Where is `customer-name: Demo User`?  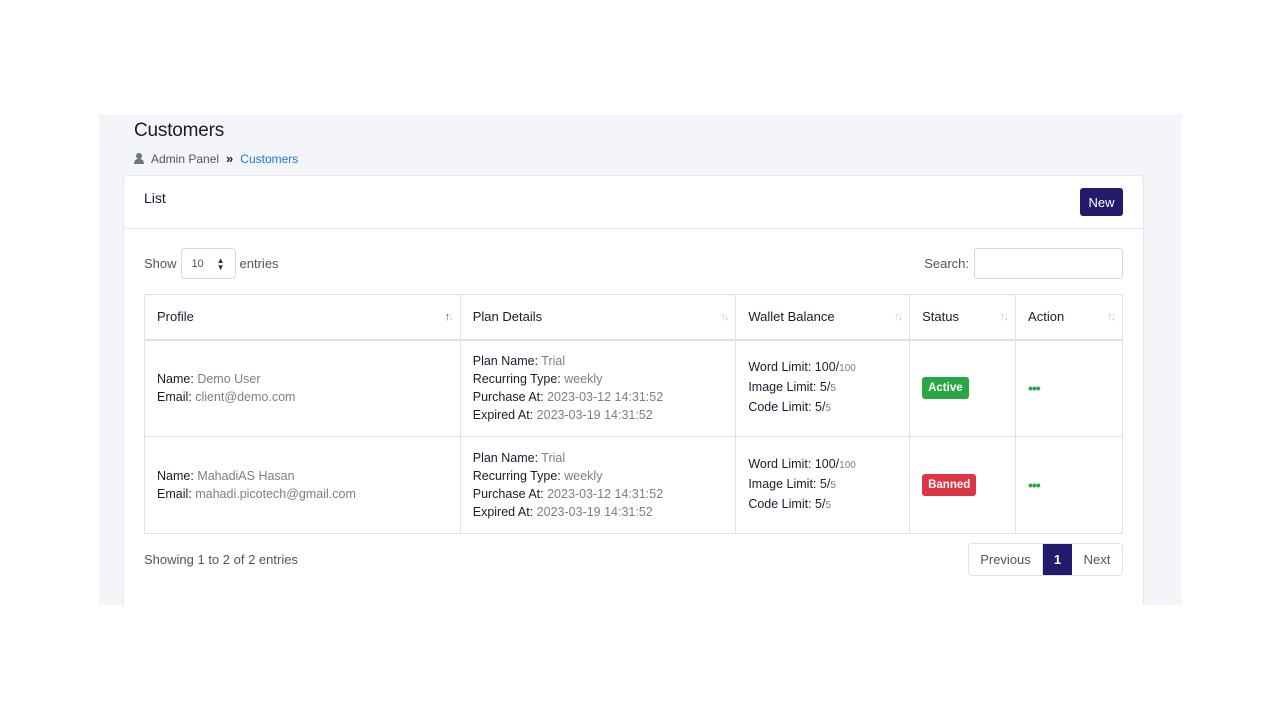
customer-name: Demo User is located at coordinates (229, 379).